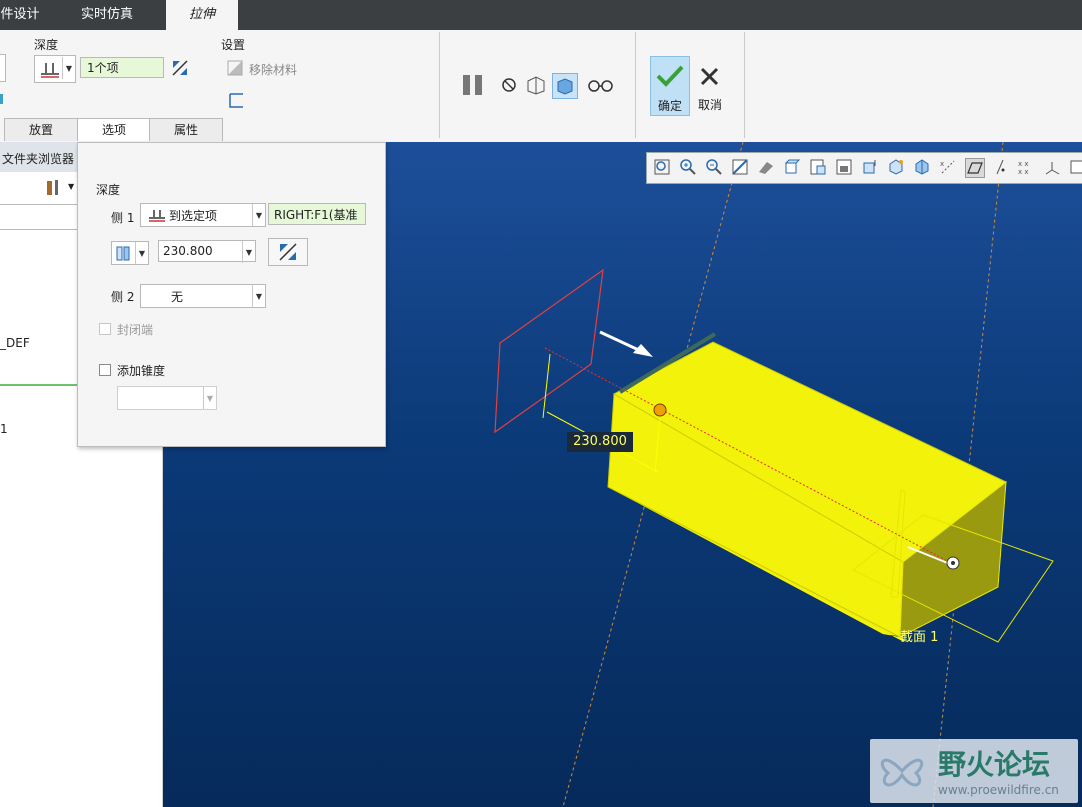 Image resolution: width=1082 pixels, height=807 pixels. What do you see at coordinates (998, 790) in the screenshot?
I see `watermark-url: www.proewildfire.cn` at bounding box center [998, 790].